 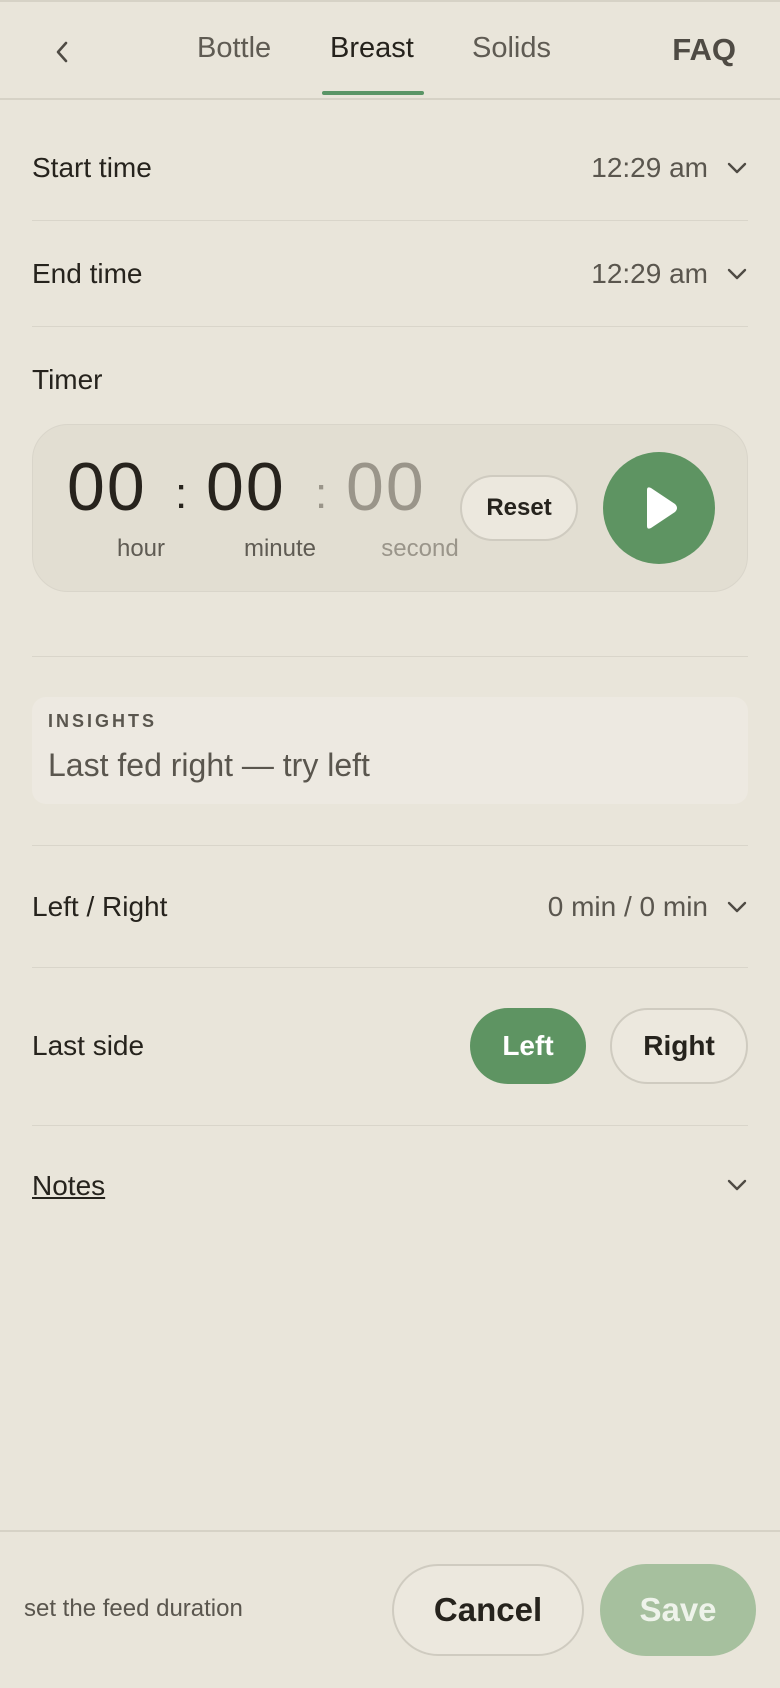 What do you see at coordinates (373, 93) in the screenshot?
I see `active-tab-indicator` at bounding box center [373, 93].